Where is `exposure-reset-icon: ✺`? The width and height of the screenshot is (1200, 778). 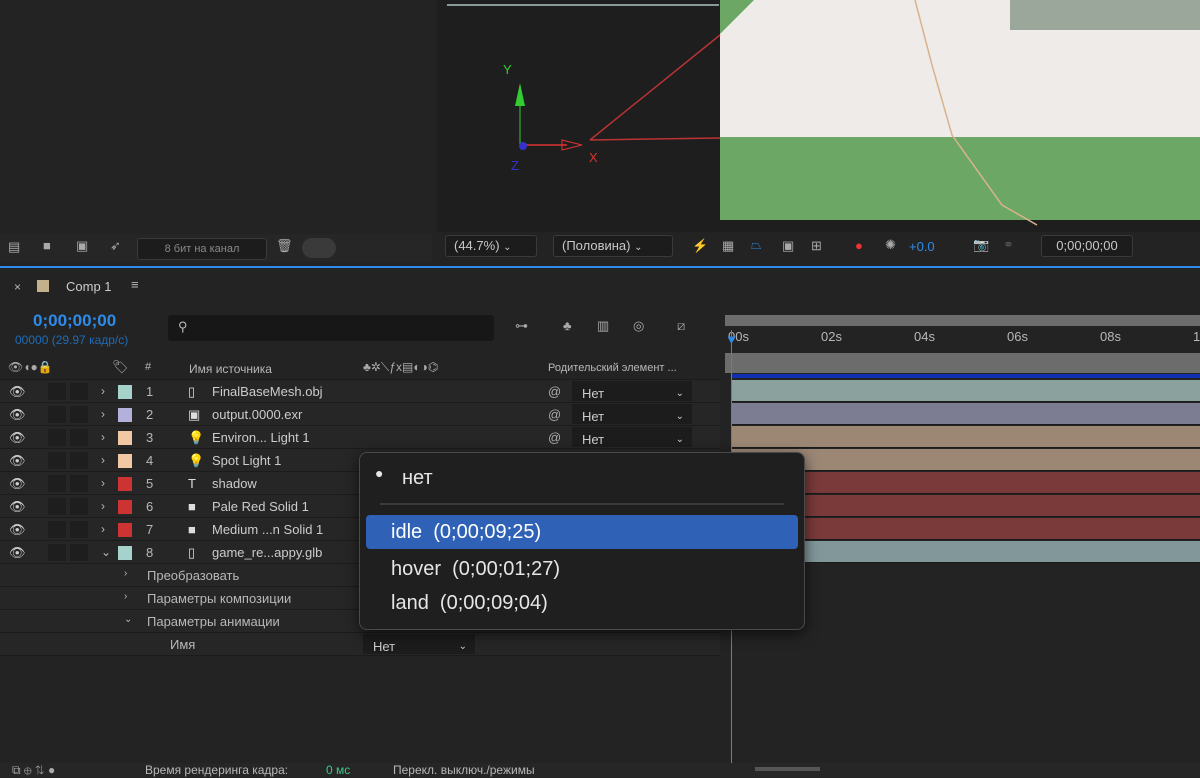
exposure-reset-icon: ✺ is located at coordinates (890, 245).